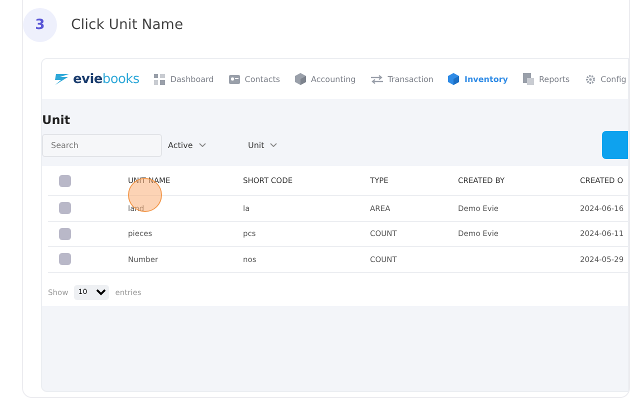  I want to click on nav-item: Transaction, so click(402, 79).